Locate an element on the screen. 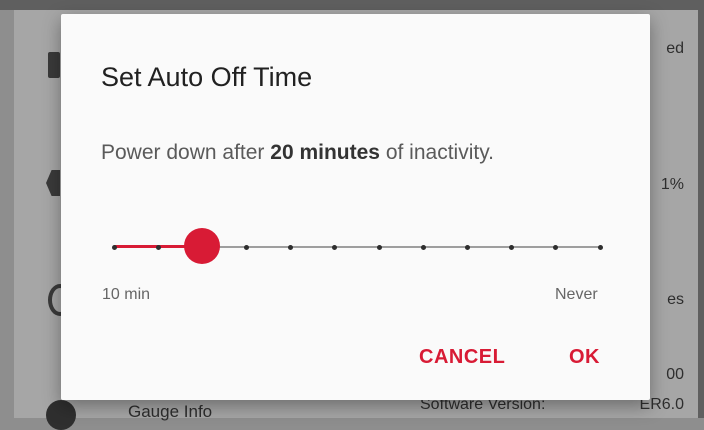 This screenshot has width=704, height=430. background-right-value: es is located at coordinates (675, 299).